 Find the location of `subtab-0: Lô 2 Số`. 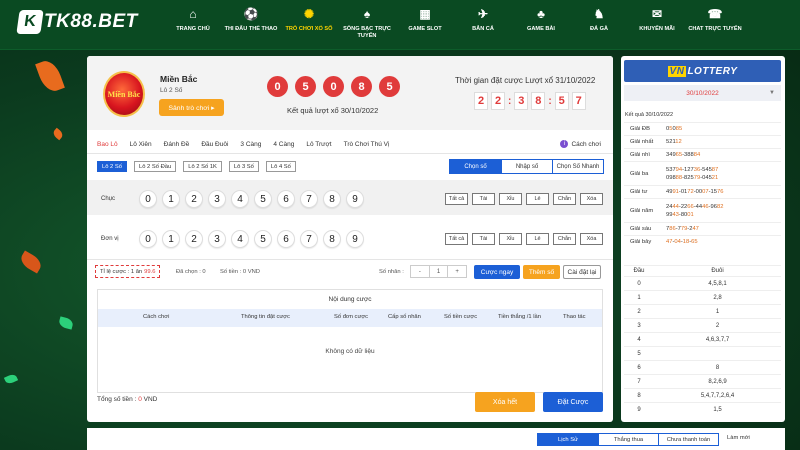

subtab-0: Lô 2 Số is located at coordinates (112, 166).